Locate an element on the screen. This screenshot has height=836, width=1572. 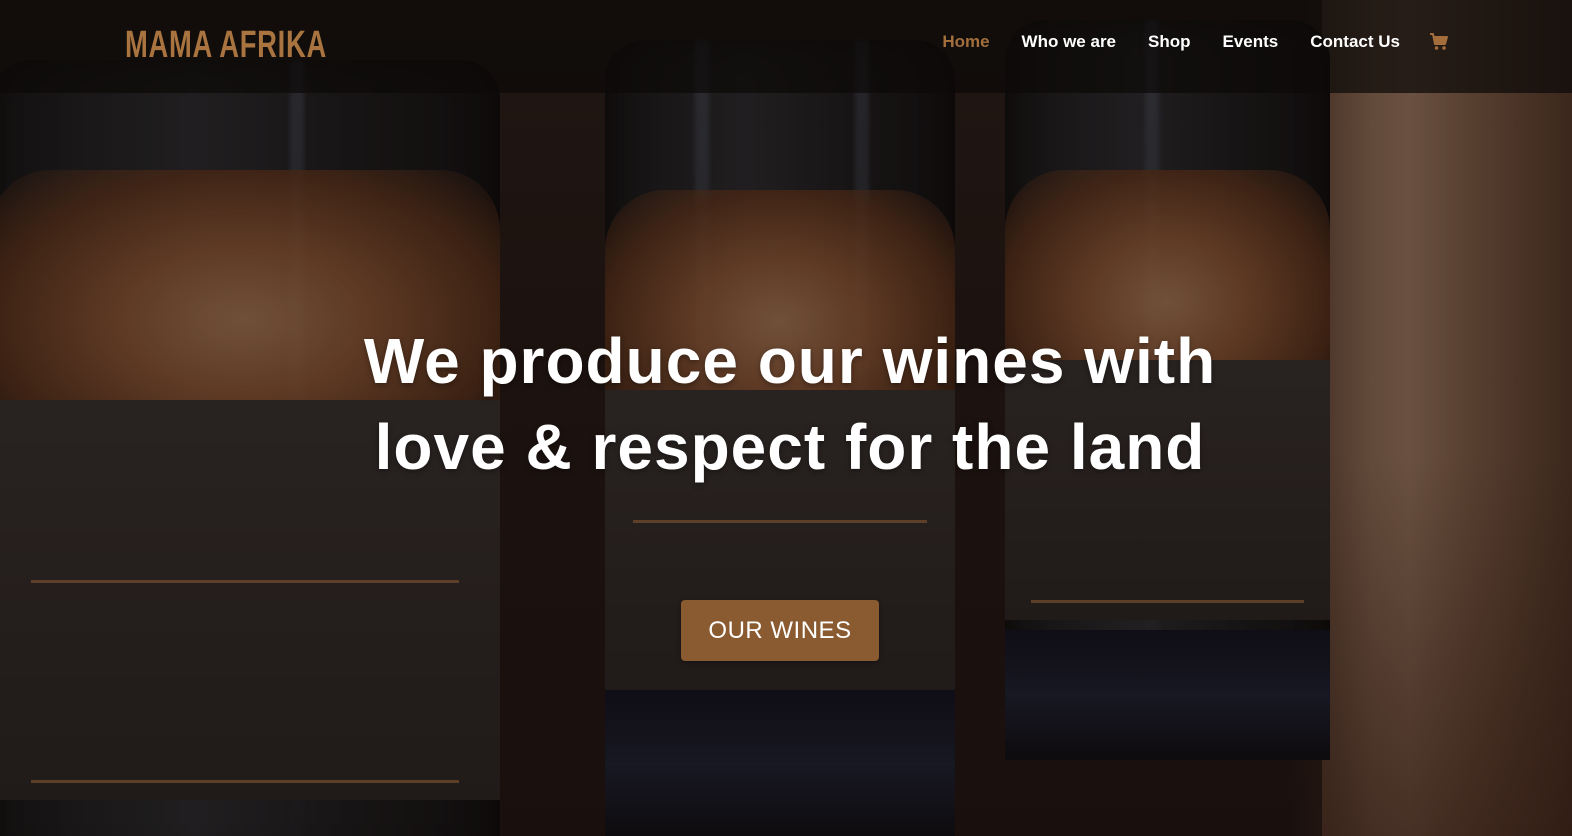
nav-item-contact-us: Contact Us is located at coordinates (1355, 42).